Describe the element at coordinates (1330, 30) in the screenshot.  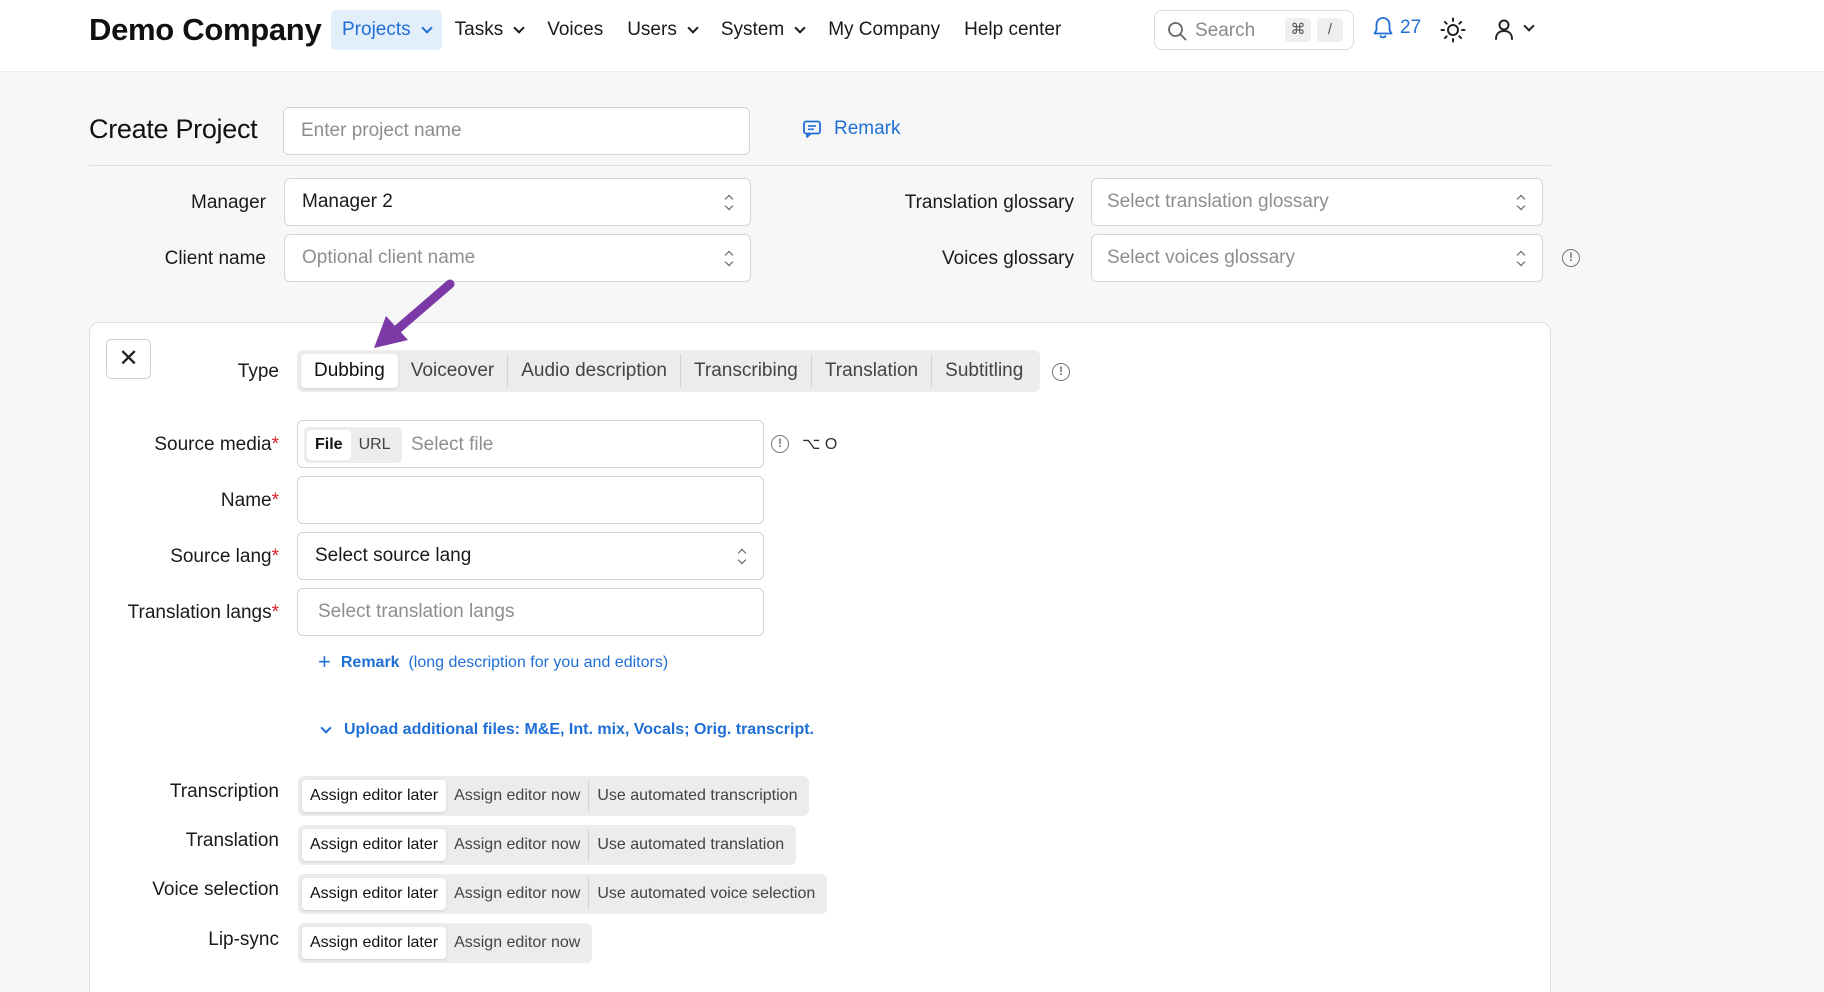
I see `slash-key-hint: /` at that location.